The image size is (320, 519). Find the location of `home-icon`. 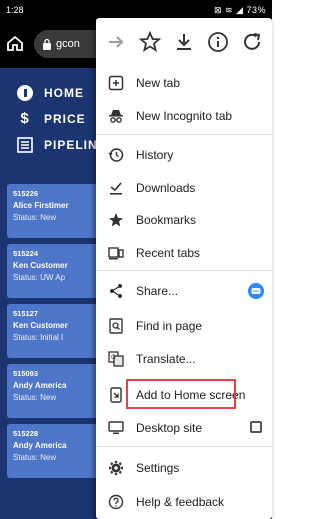

home-icon is located at coordinates (15, 43).